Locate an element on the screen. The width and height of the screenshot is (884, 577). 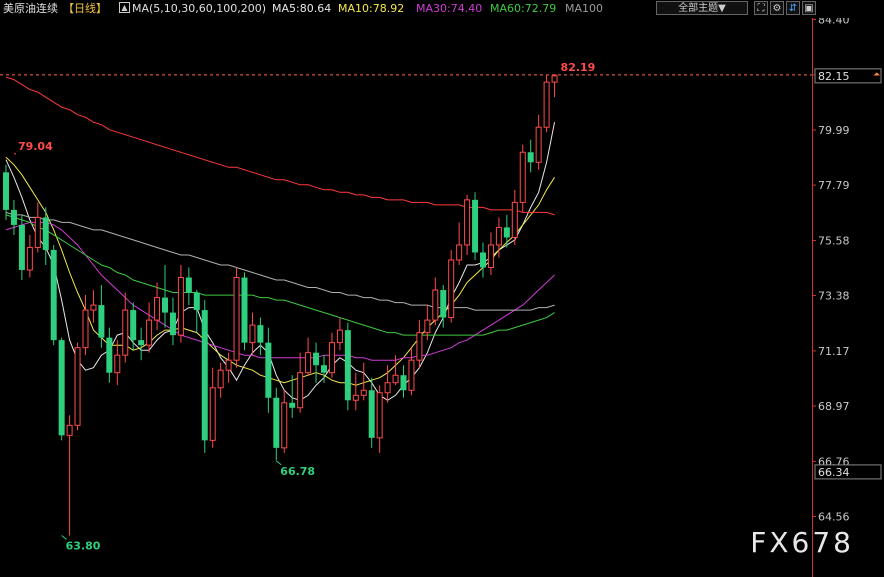
settings-icon: ⚙ is located at coordinates (777, 8).